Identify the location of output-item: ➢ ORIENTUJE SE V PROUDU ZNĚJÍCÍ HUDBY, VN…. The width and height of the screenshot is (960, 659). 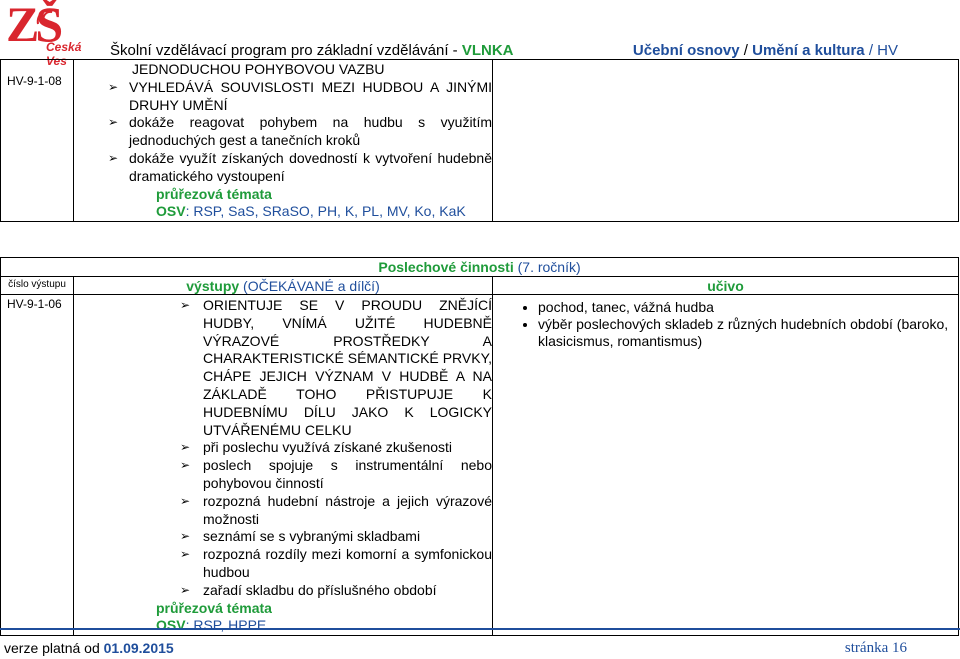
(336, 367).